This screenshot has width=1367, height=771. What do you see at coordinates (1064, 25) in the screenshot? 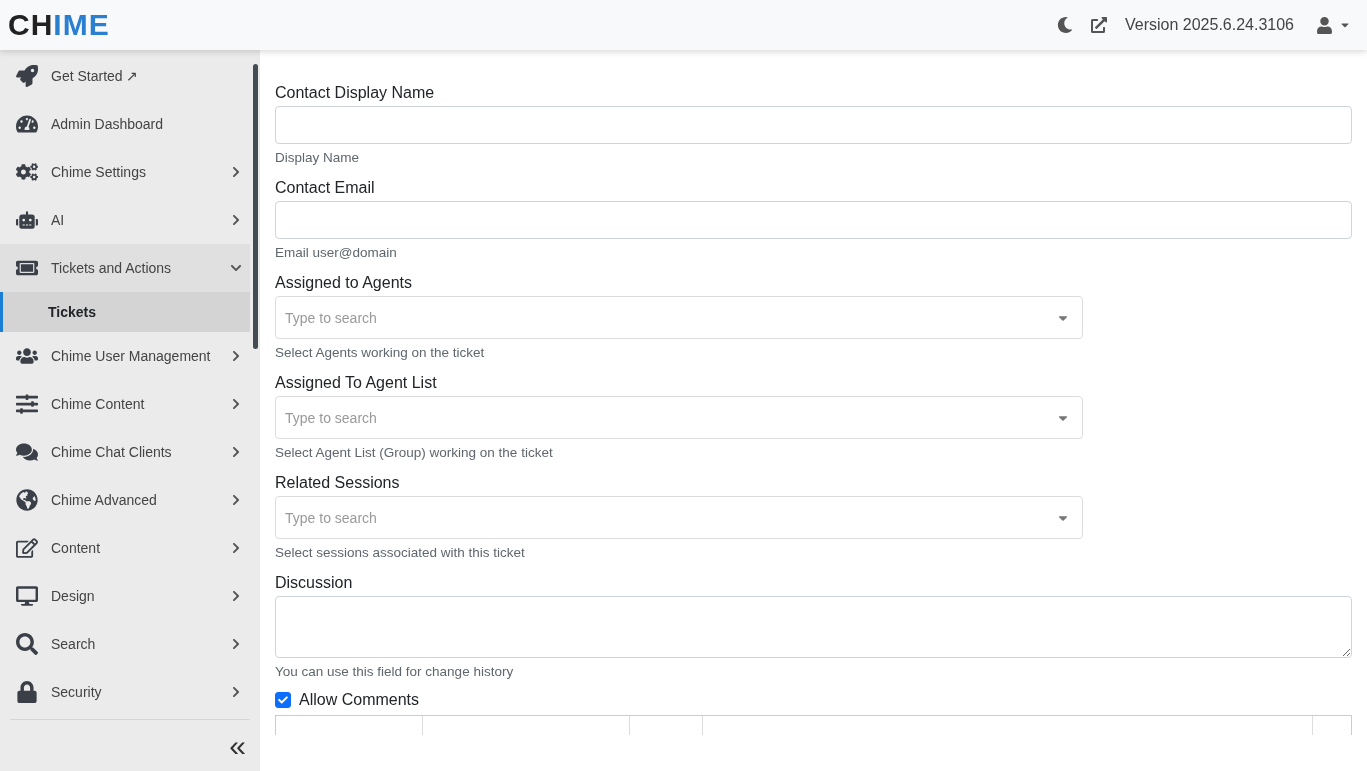
I see `moon-icon` at bounding box center [1064, 25].